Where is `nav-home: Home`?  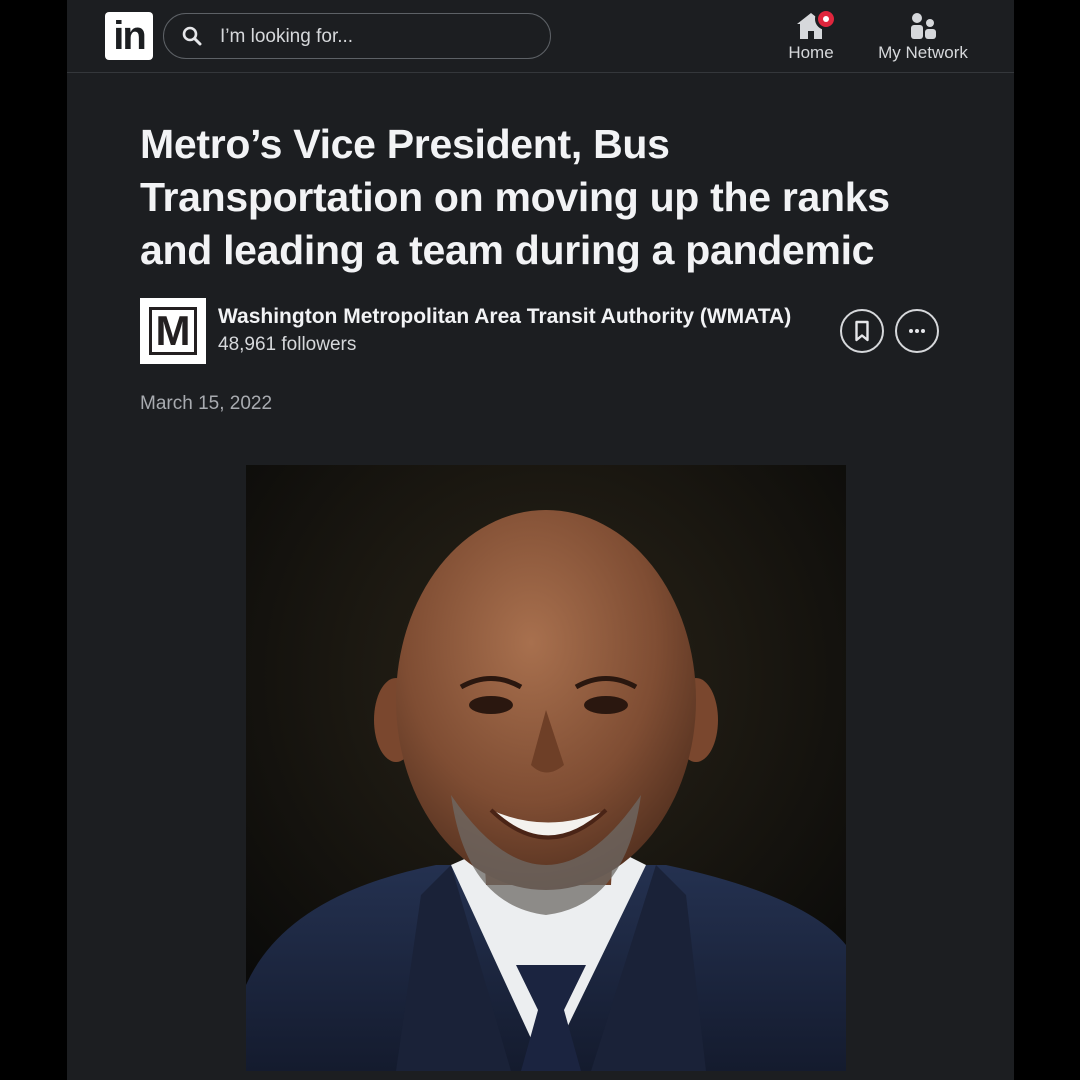 nav-home: Home is located at coordinates (811, 35).